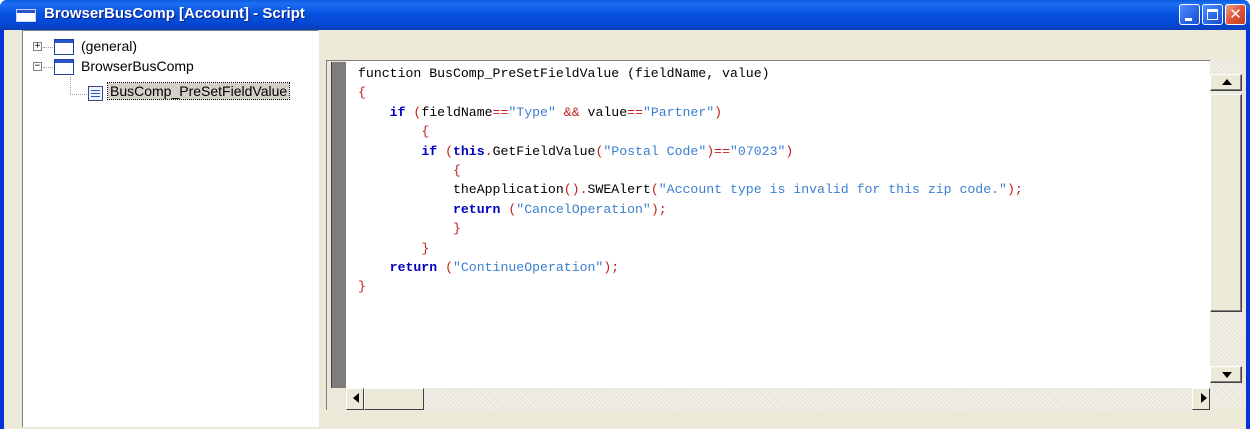 The height and width of the screenshot is (429, 1250). I want to click on code-token: SWEAlert, so click(619, 190).